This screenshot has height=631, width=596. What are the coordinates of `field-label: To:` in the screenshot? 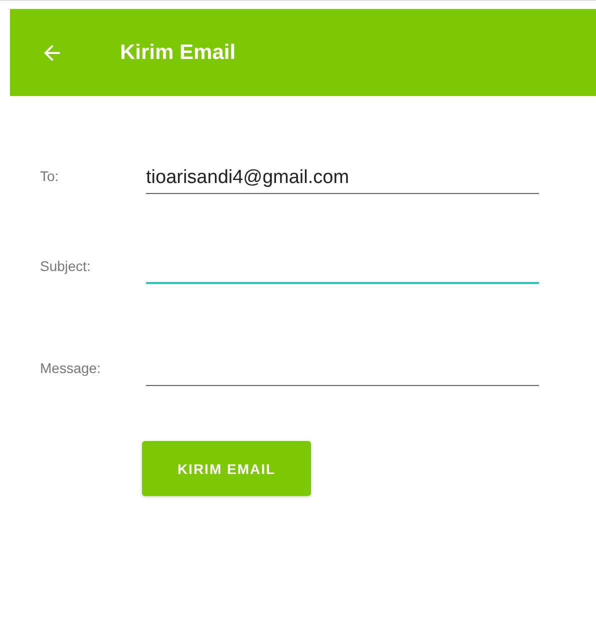 It's located at (50, 177).